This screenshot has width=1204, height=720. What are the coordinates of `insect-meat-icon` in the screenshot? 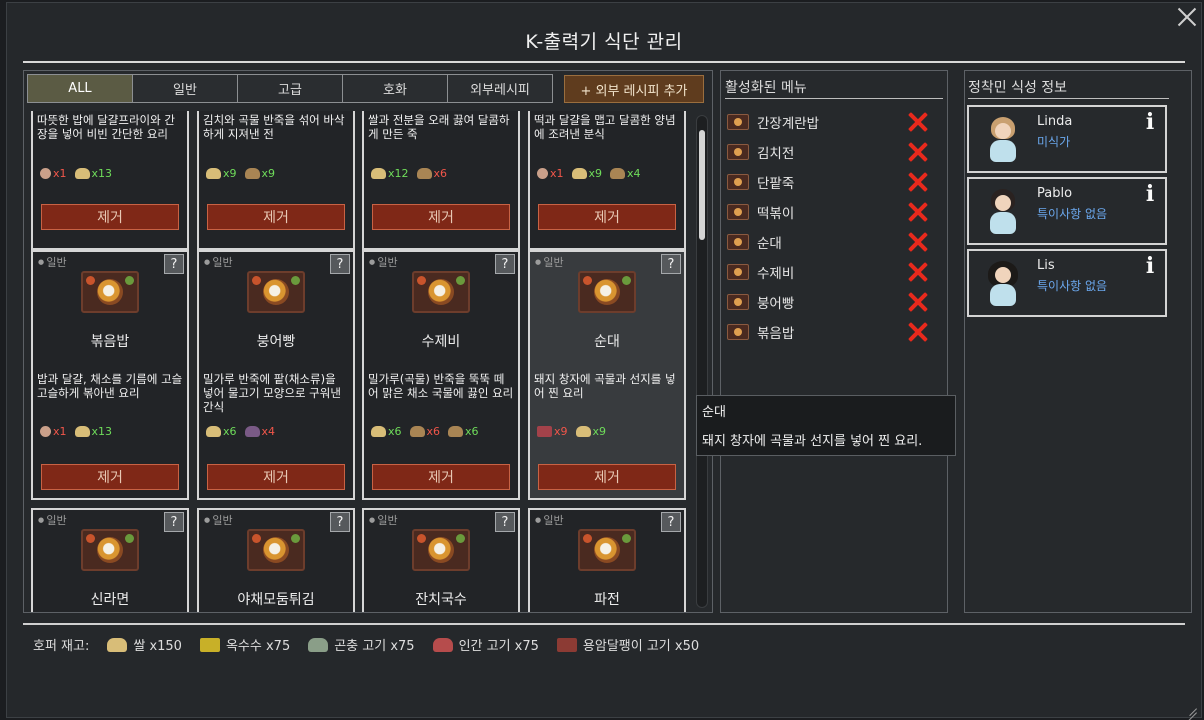 It's located at (318, 644).